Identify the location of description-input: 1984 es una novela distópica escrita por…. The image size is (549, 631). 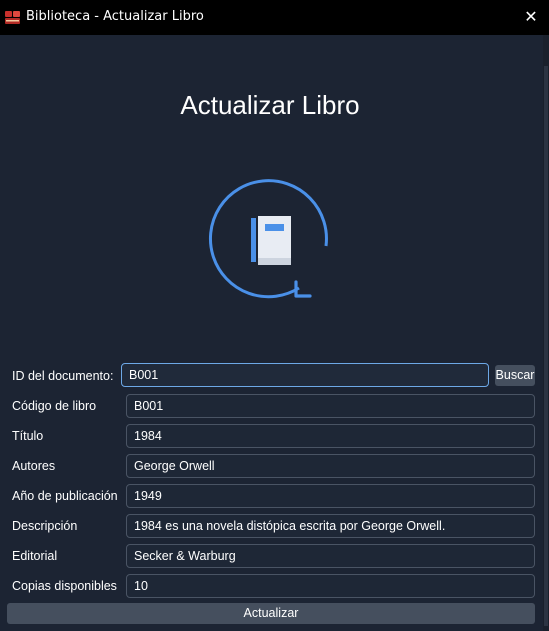
(330, 526).